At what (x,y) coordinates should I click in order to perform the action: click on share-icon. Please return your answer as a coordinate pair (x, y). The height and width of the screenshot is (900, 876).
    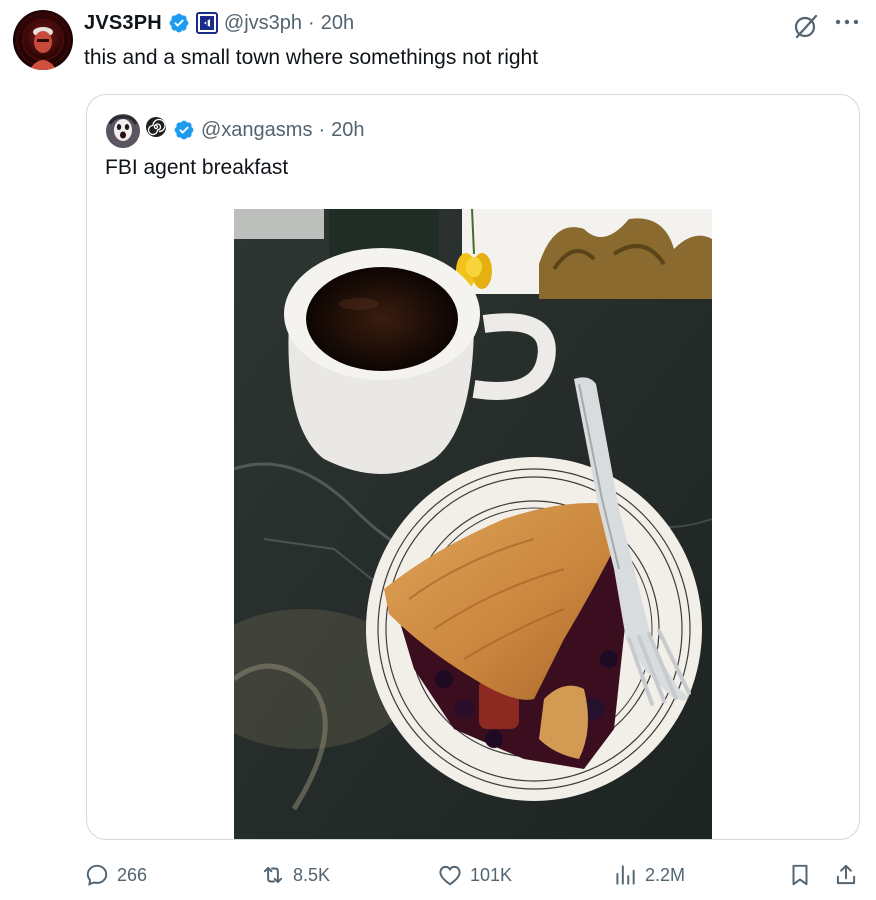
    Looking at the image, I should click on (846, 874).